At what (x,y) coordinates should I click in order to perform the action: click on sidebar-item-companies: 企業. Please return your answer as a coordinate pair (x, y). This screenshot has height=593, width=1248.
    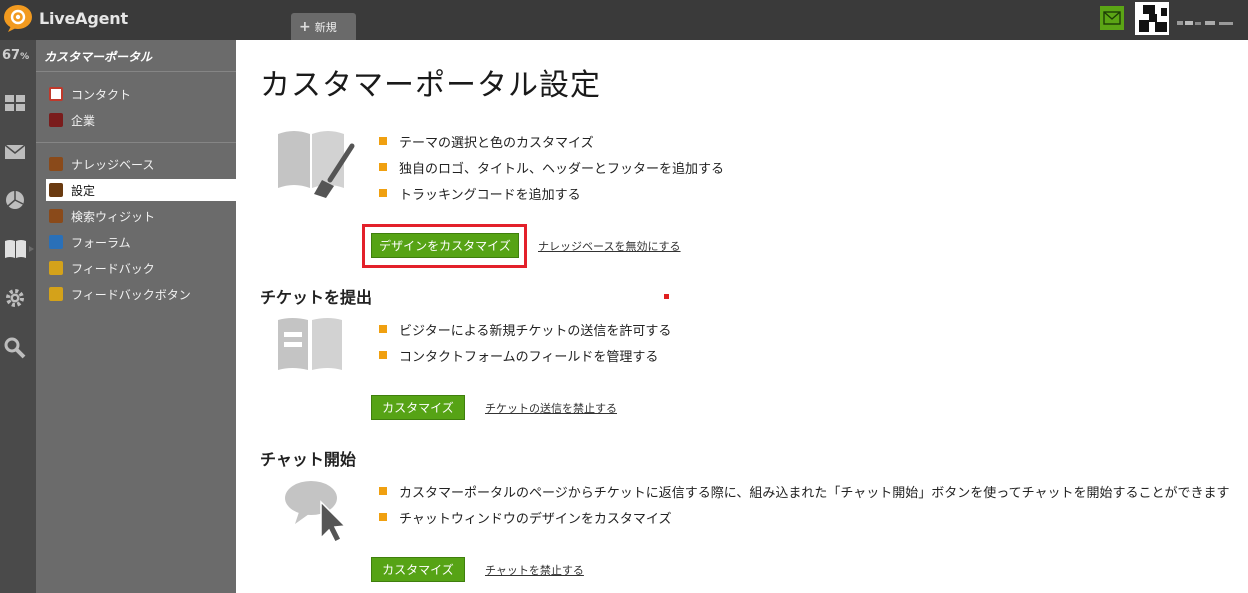
    Looking at the image, I should click on (141, 120).